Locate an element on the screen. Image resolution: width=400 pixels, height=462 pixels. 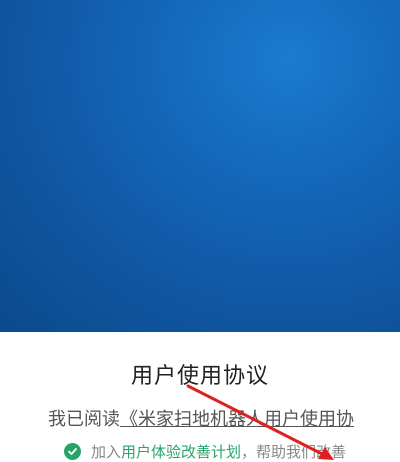
dialog-title: 用户使用协议 is located at coordinates (199, 376).